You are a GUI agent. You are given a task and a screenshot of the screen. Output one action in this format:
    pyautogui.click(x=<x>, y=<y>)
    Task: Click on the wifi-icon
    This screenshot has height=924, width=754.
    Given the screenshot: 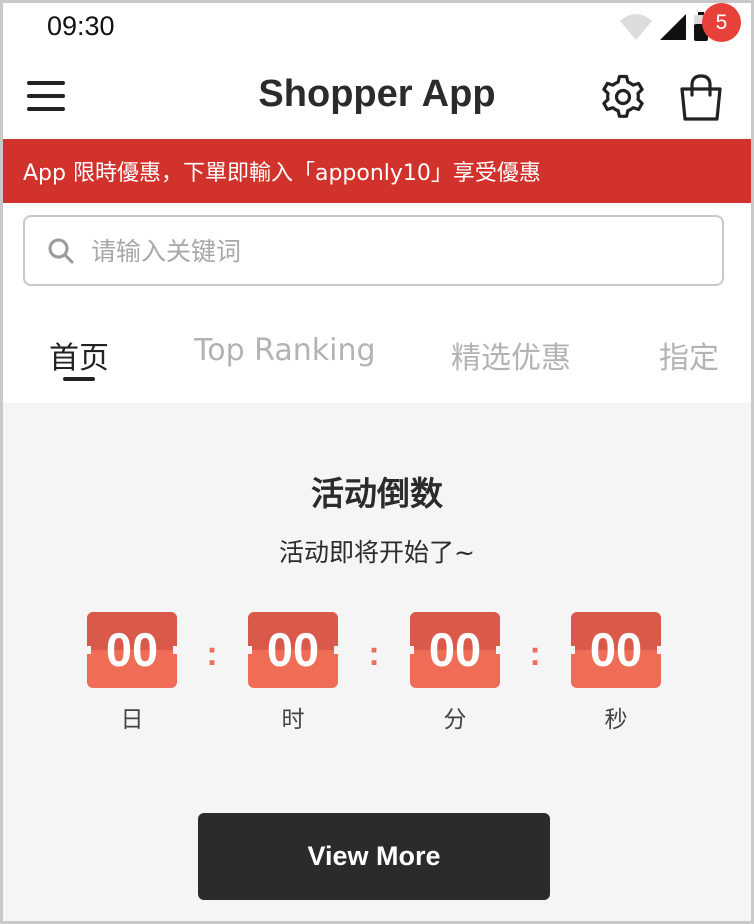 What is the action you would take?
    pyautogui.click(x=636, y=27)
    